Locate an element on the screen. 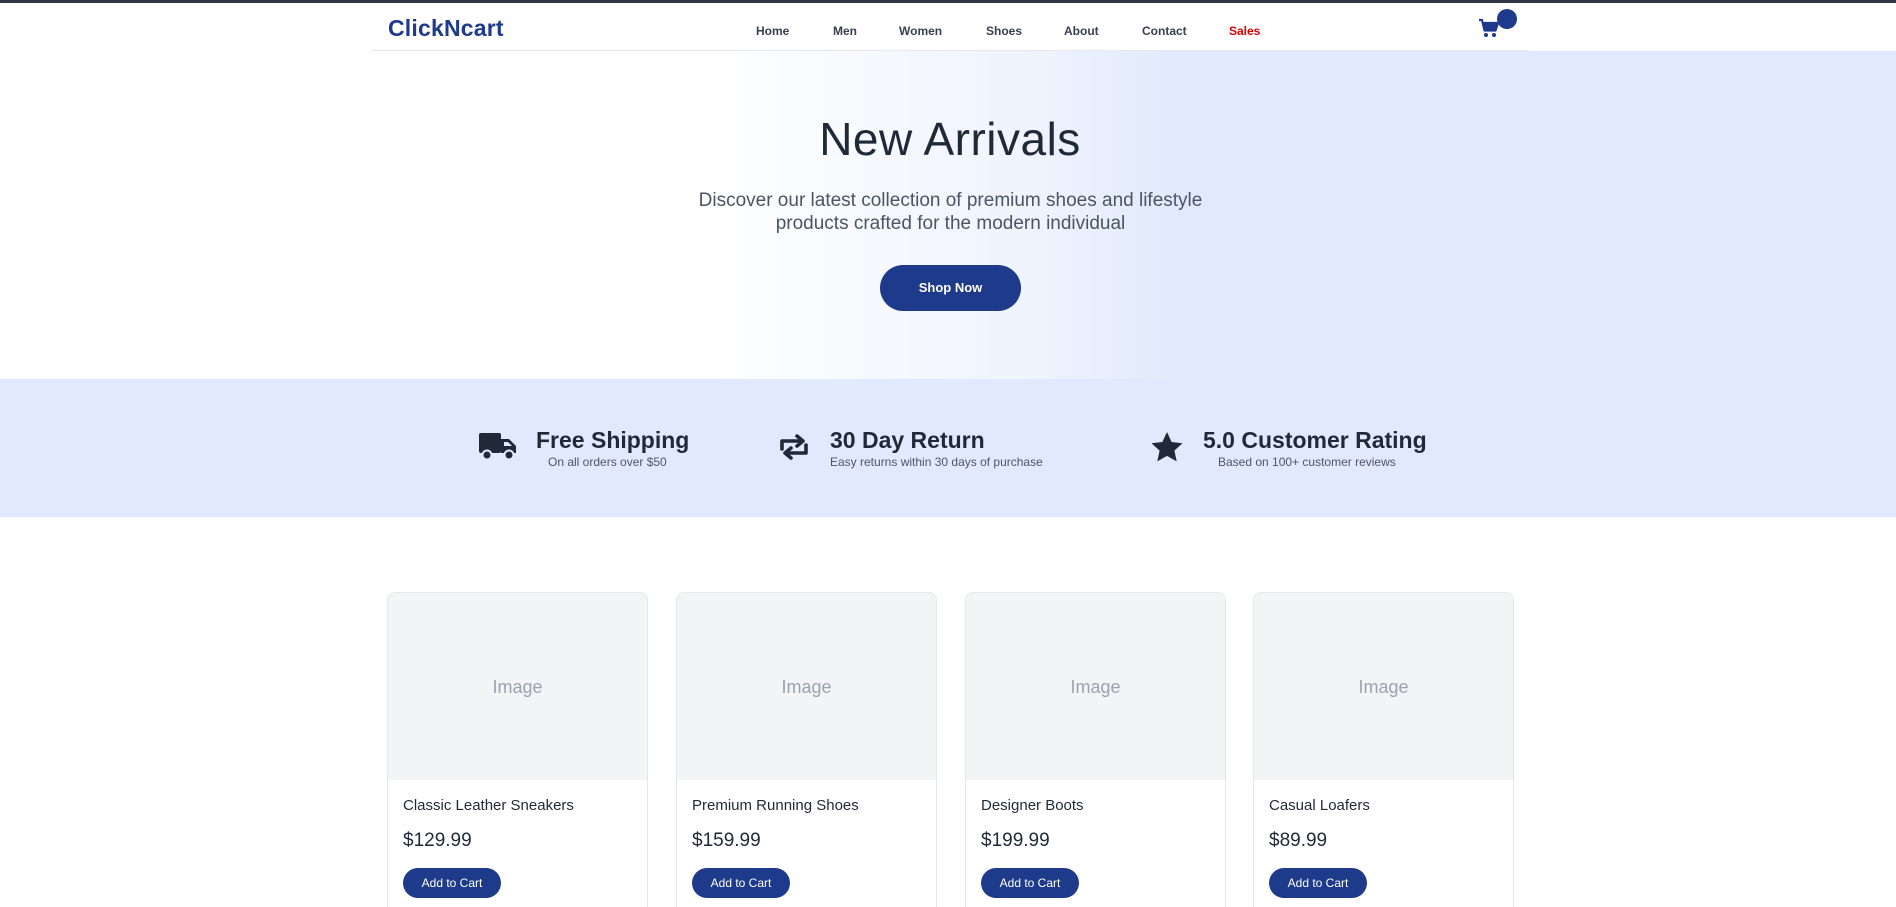  feature-desc-shipping: On all orders over $50 is located at coordinates (607, 462).